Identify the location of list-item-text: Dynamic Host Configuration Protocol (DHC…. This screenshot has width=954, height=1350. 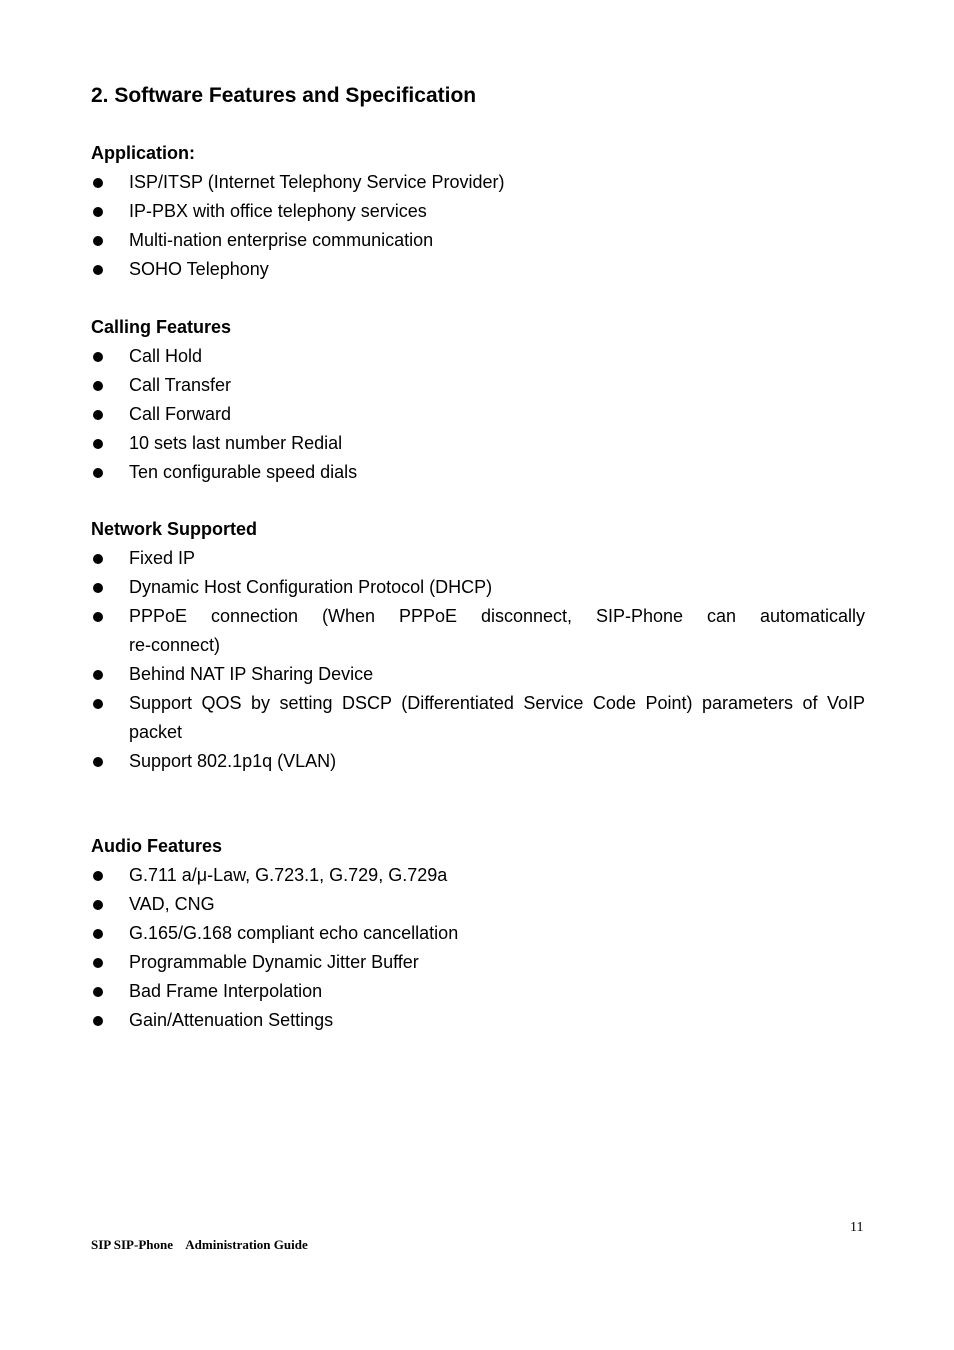
(311, 587).